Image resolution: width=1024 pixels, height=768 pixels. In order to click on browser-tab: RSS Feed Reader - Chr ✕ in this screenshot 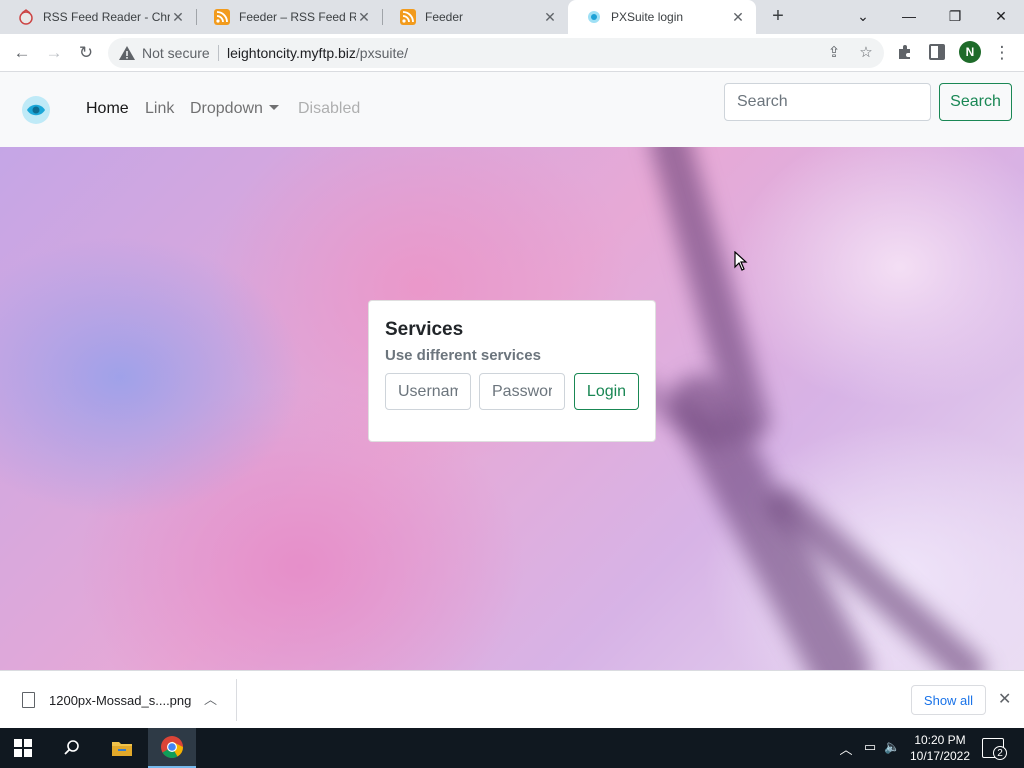, I will do `click(98, 17)`.